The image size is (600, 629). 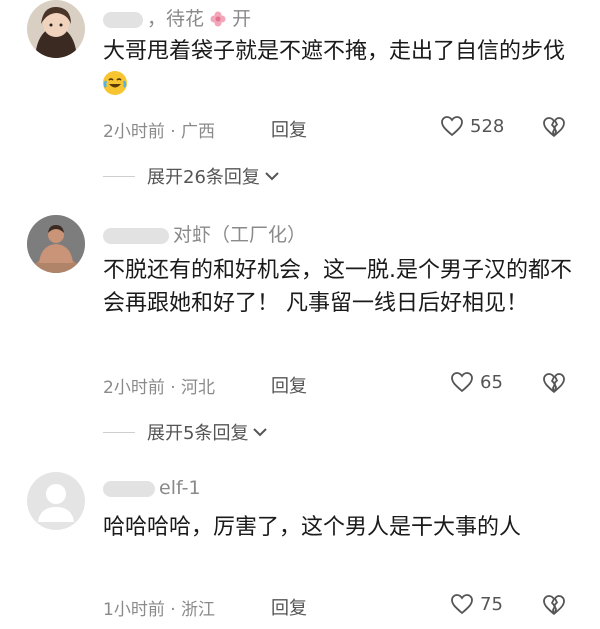 I want to click on comment-text: 大哥甩着袋子就是不遮不掩，走出了自信的步伐, so click(x=338, y=68).